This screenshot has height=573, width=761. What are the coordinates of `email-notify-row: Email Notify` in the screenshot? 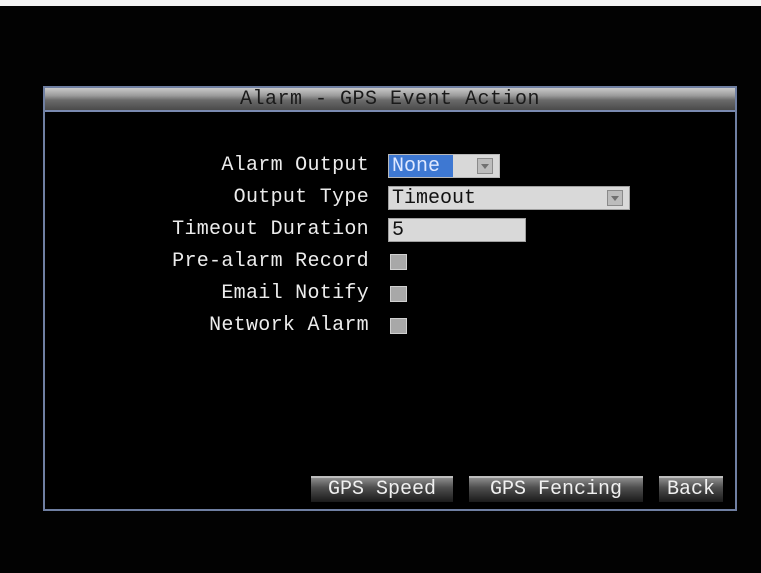 It's located at (390, 294).